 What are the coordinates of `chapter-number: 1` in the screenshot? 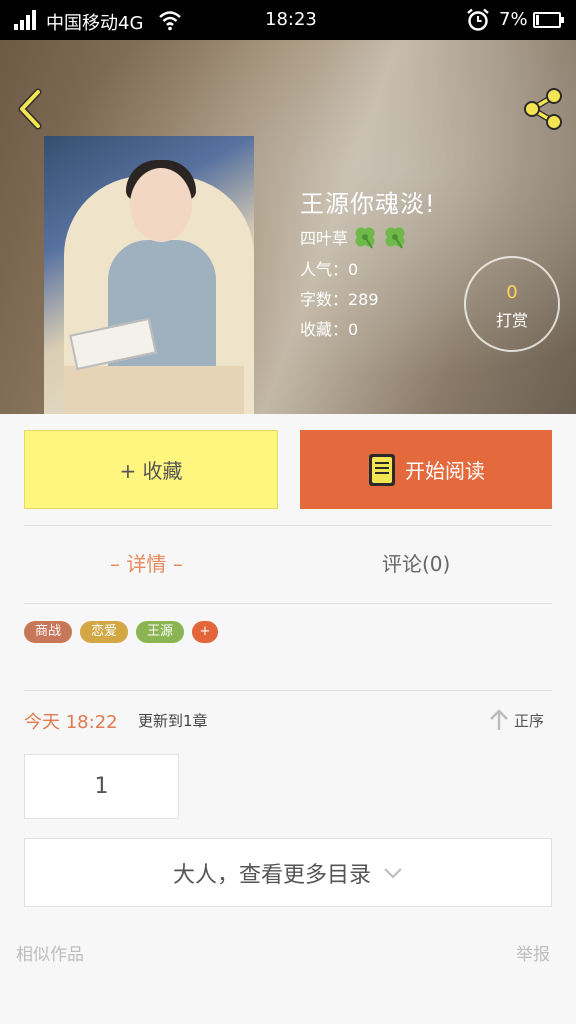 It's located at (101, 786).